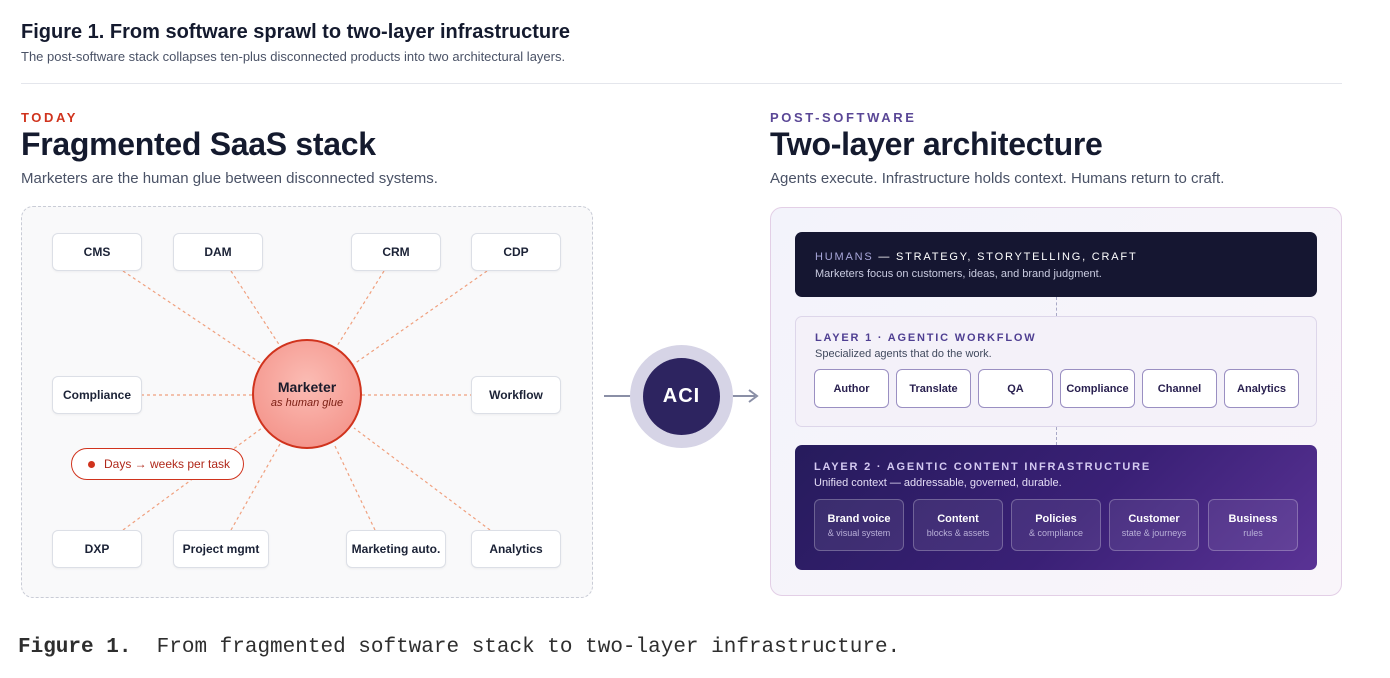  What do you see at coordinates (983, 467) in the screenshot?
I see `layer2-title: LAYER 2 · AGENTIC CONTENT INFRASTRUCTURE` at bounding box center [983, 467].